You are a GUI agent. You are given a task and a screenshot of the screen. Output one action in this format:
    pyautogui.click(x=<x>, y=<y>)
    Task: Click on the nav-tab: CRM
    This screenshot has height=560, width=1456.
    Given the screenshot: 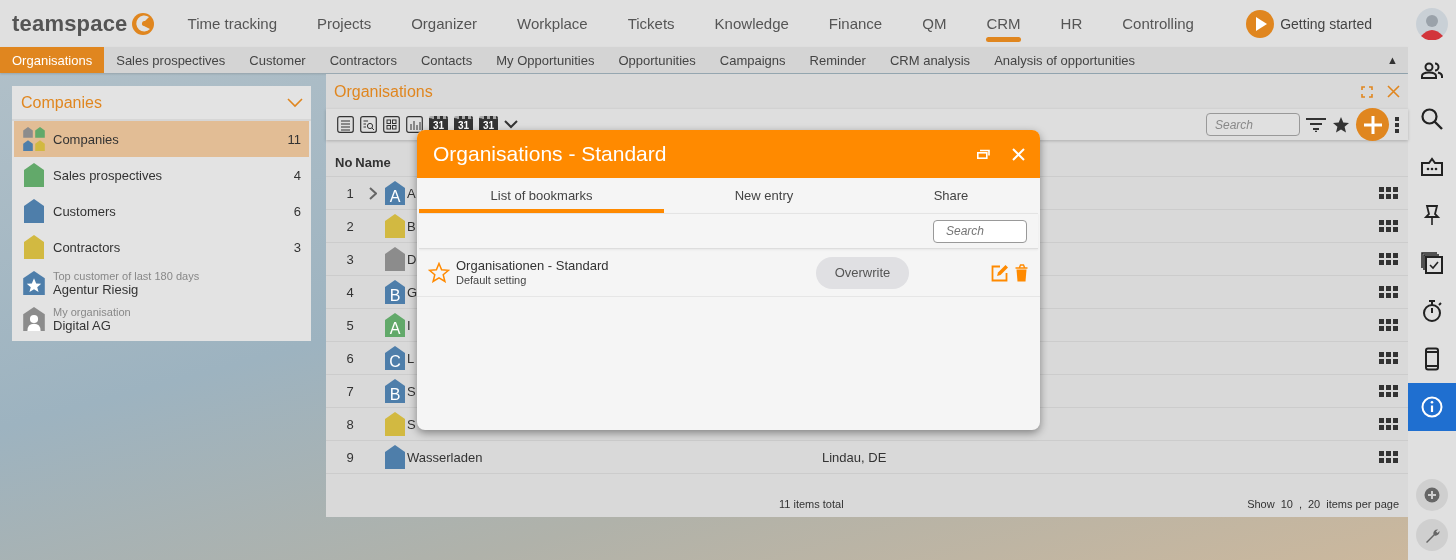 What is the action you would take?
    pyautogui.click(x=1003, y=23)
    